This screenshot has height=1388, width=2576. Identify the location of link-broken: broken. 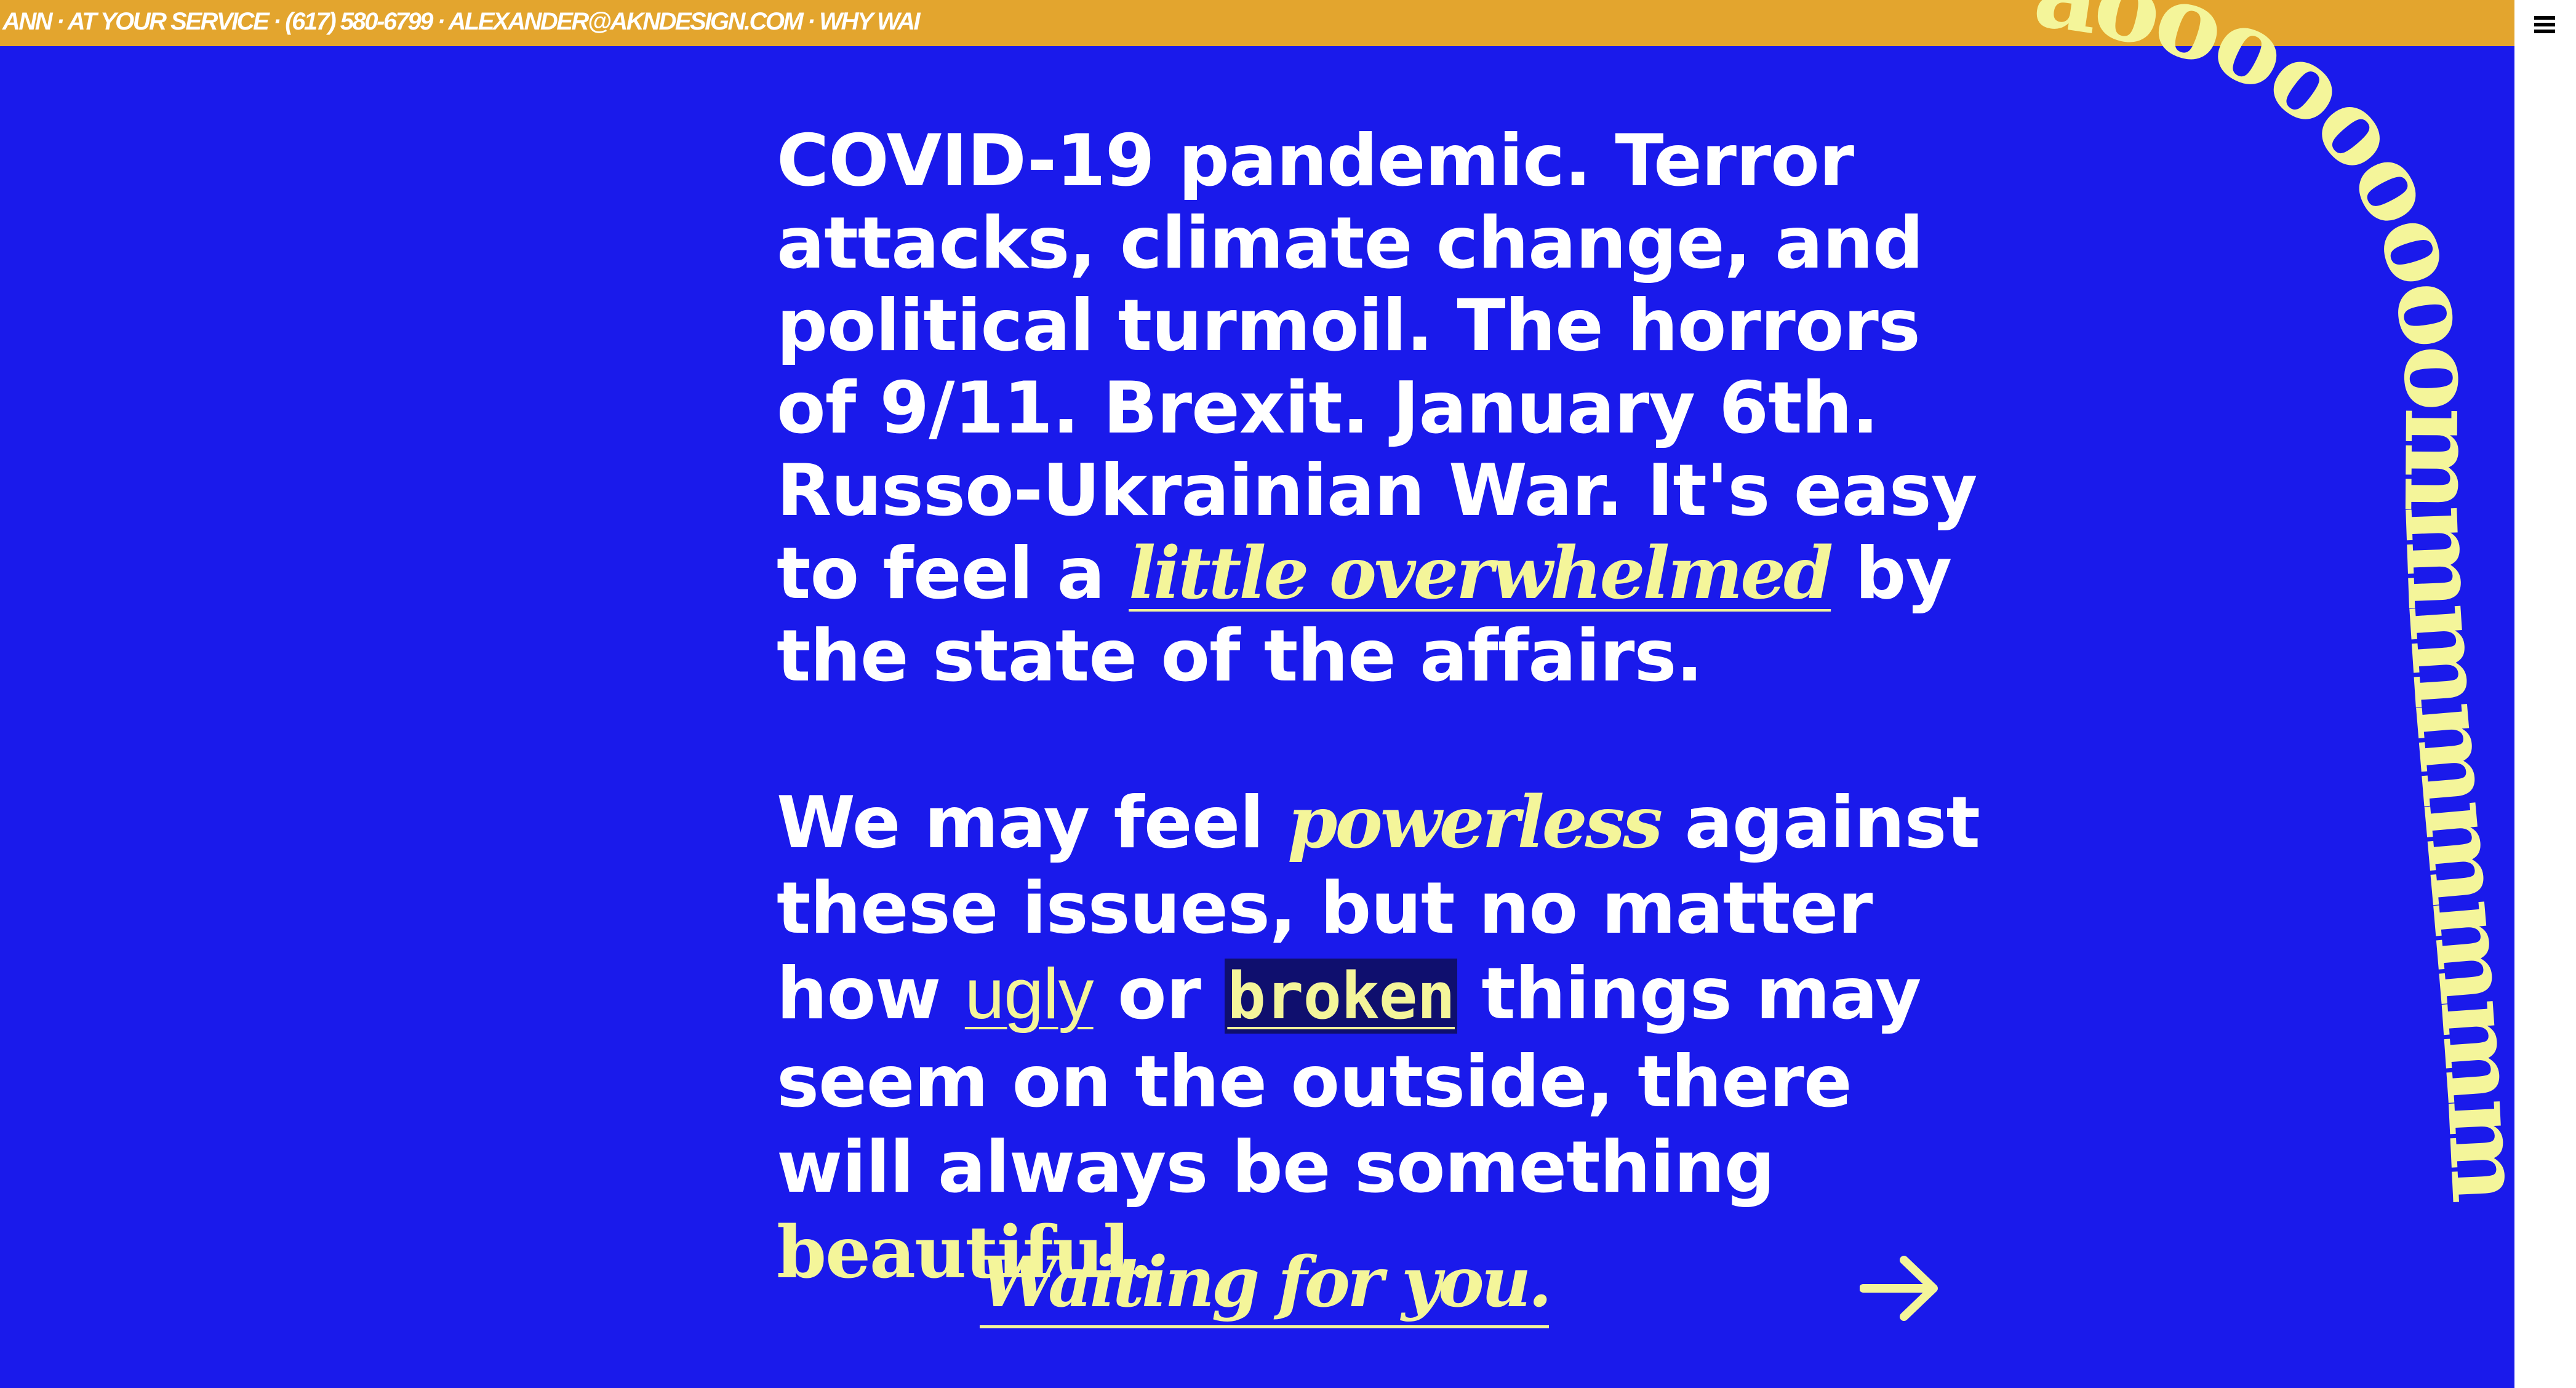
(1341, 997).